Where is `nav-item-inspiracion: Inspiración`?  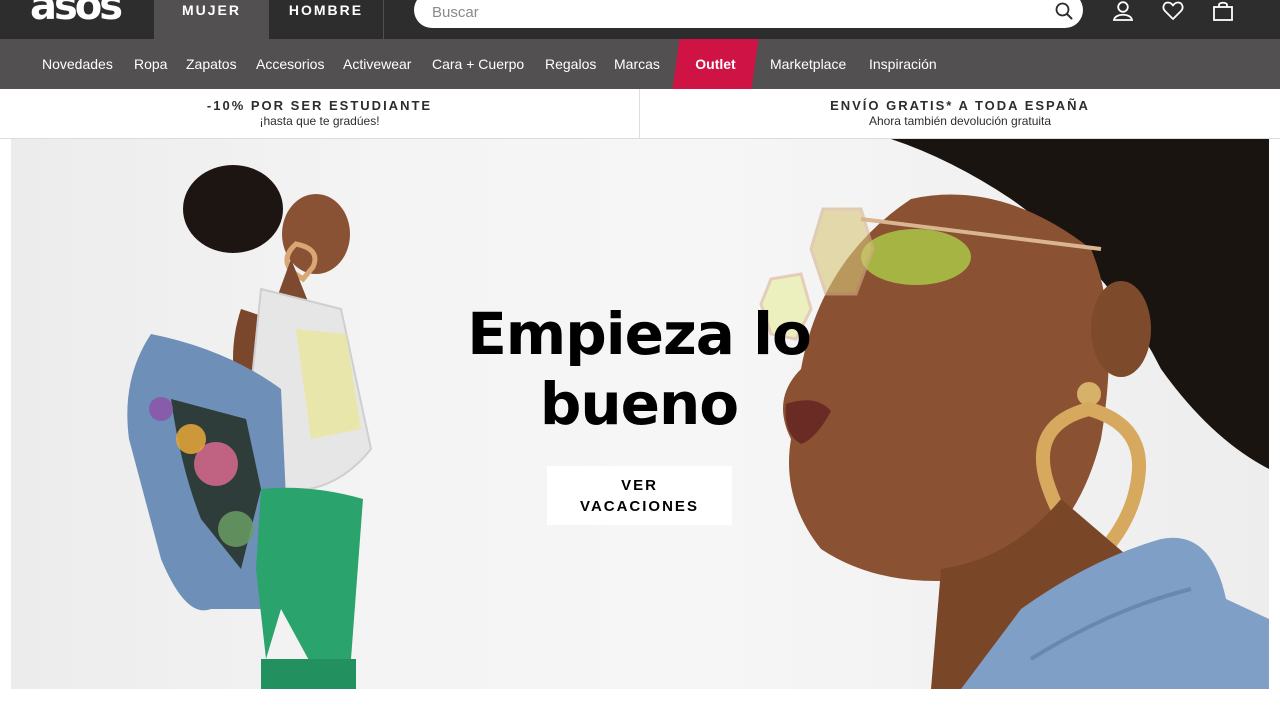
nav-item-inspiracion: Inspiración is located at coordinates (903, 64).